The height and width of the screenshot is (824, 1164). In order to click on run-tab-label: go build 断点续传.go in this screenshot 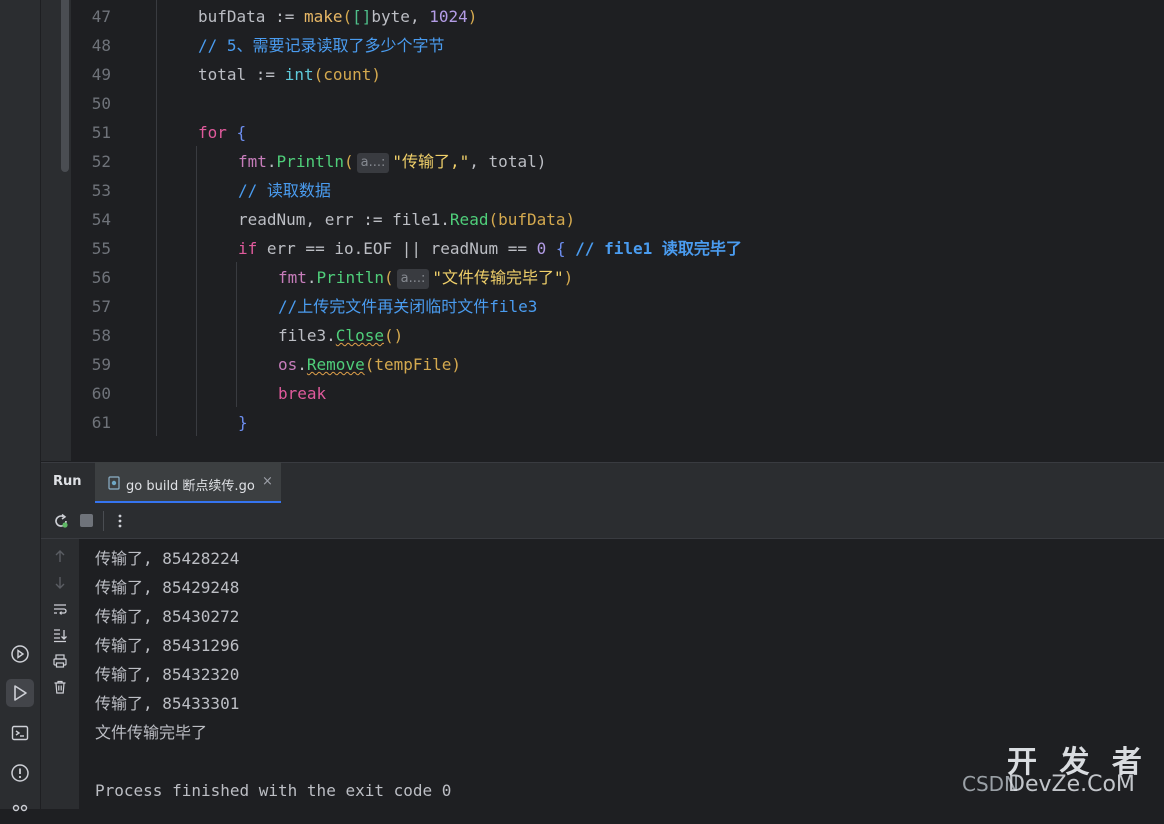, I will do `click(190, 484)`.